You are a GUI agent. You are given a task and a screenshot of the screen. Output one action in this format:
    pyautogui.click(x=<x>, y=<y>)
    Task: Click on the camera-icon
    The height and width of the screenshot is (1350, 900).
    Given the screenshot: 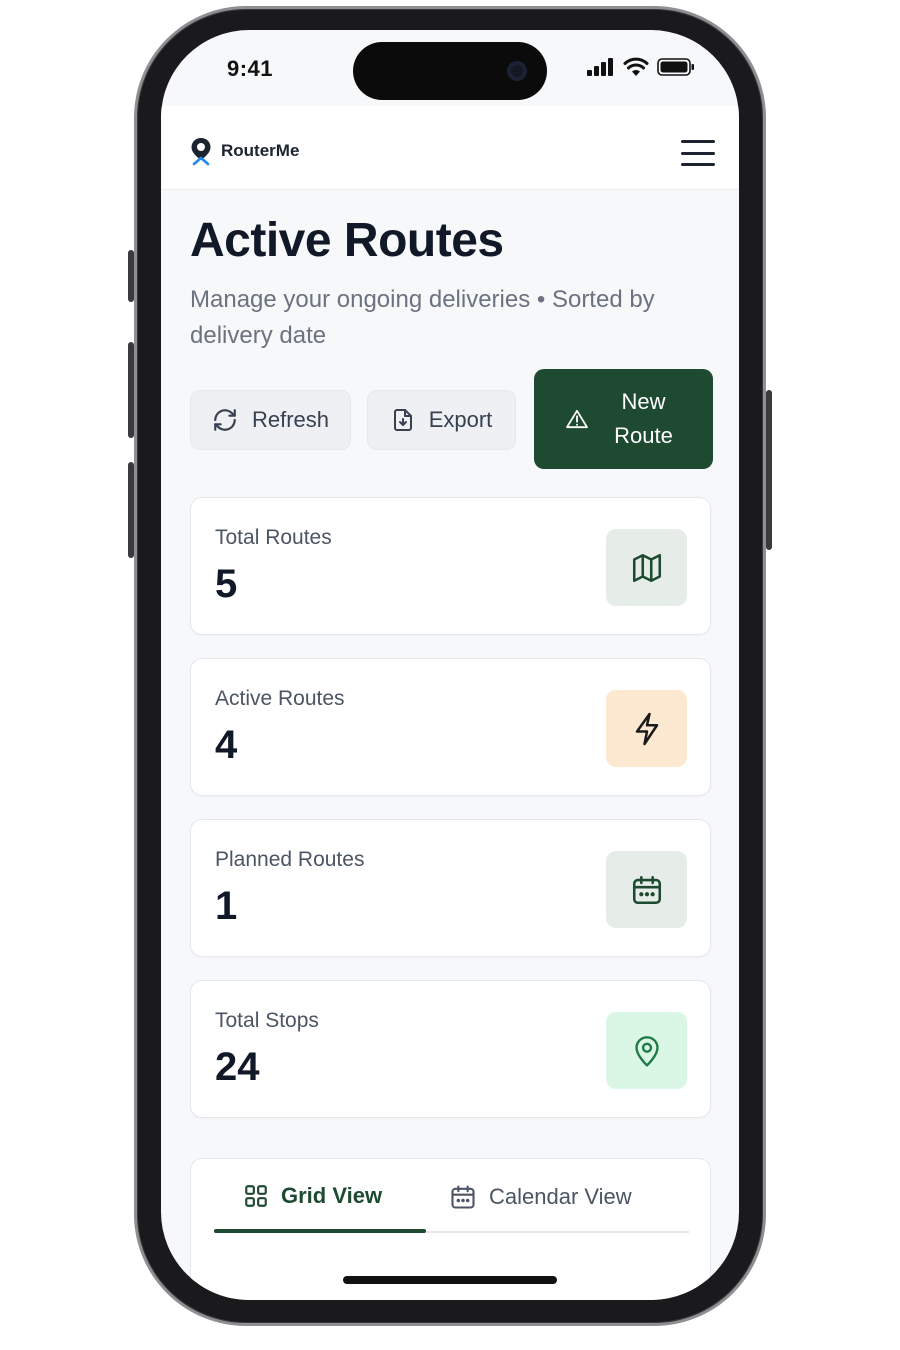 What is the action you would take?
    pyautogui.click(x=517, y=71)
    